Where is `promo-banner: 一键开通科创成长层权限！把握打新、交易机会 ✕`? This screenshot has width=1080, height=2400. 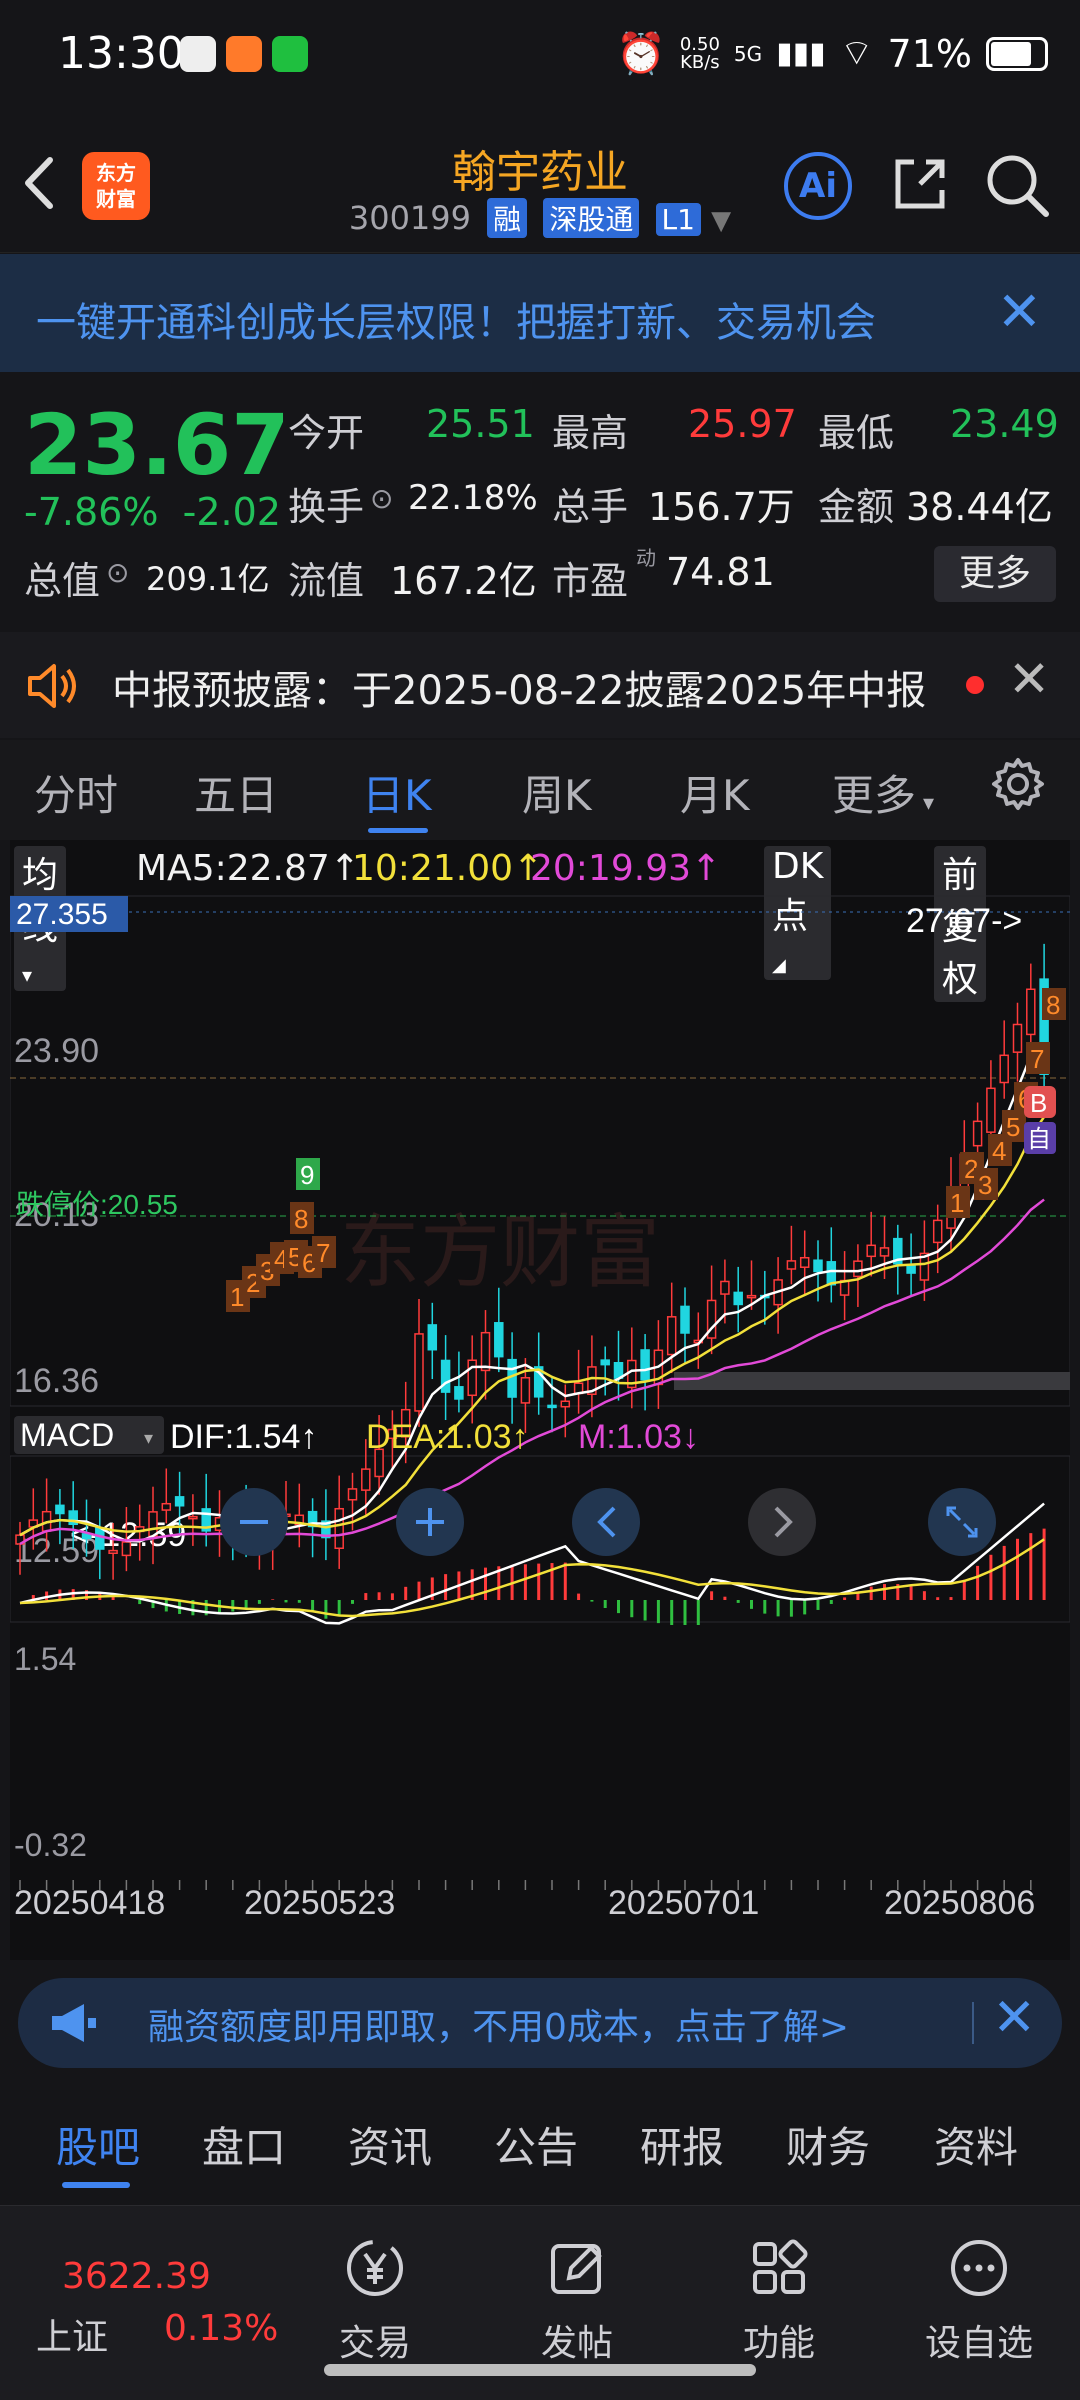
promo-banner: 一键开通科创成长层权限！把握打新、交易机会 ✕ is located at coordinates (540, 313).